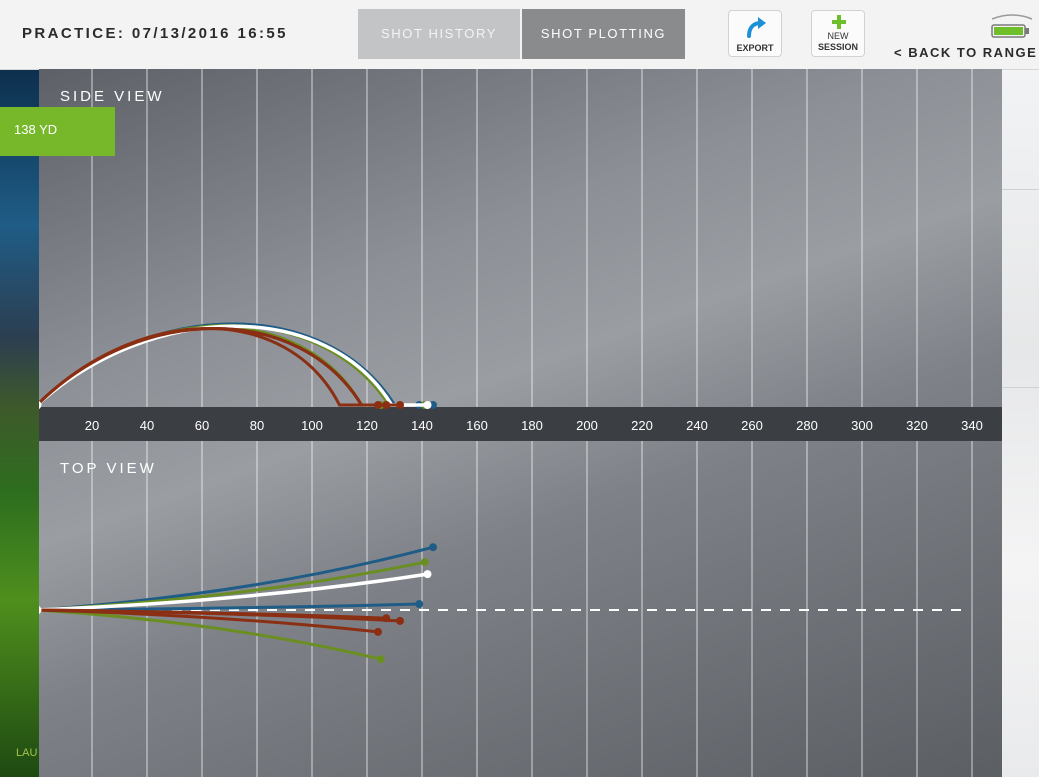 The height and width of the screenshot is (777, 1039). Describe the element at coordinates (112, 96) in the screenshot. I see `side-view-label: SIDE VIEW` at that location.